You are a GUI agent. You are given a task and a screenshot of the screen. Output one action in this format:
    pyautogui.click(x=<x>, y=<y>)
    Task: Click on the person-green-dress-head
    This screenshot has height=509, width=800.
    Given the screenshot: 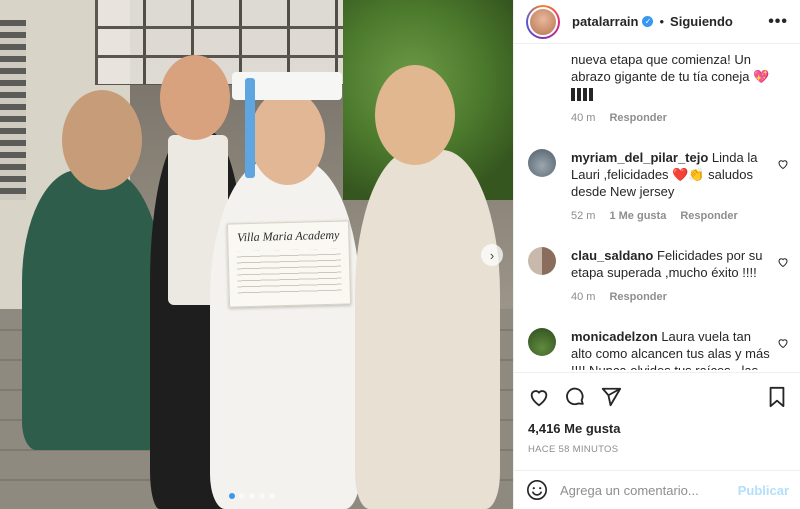 What is the action you would take?
    pyautogui.click(x=102, y=140)
    